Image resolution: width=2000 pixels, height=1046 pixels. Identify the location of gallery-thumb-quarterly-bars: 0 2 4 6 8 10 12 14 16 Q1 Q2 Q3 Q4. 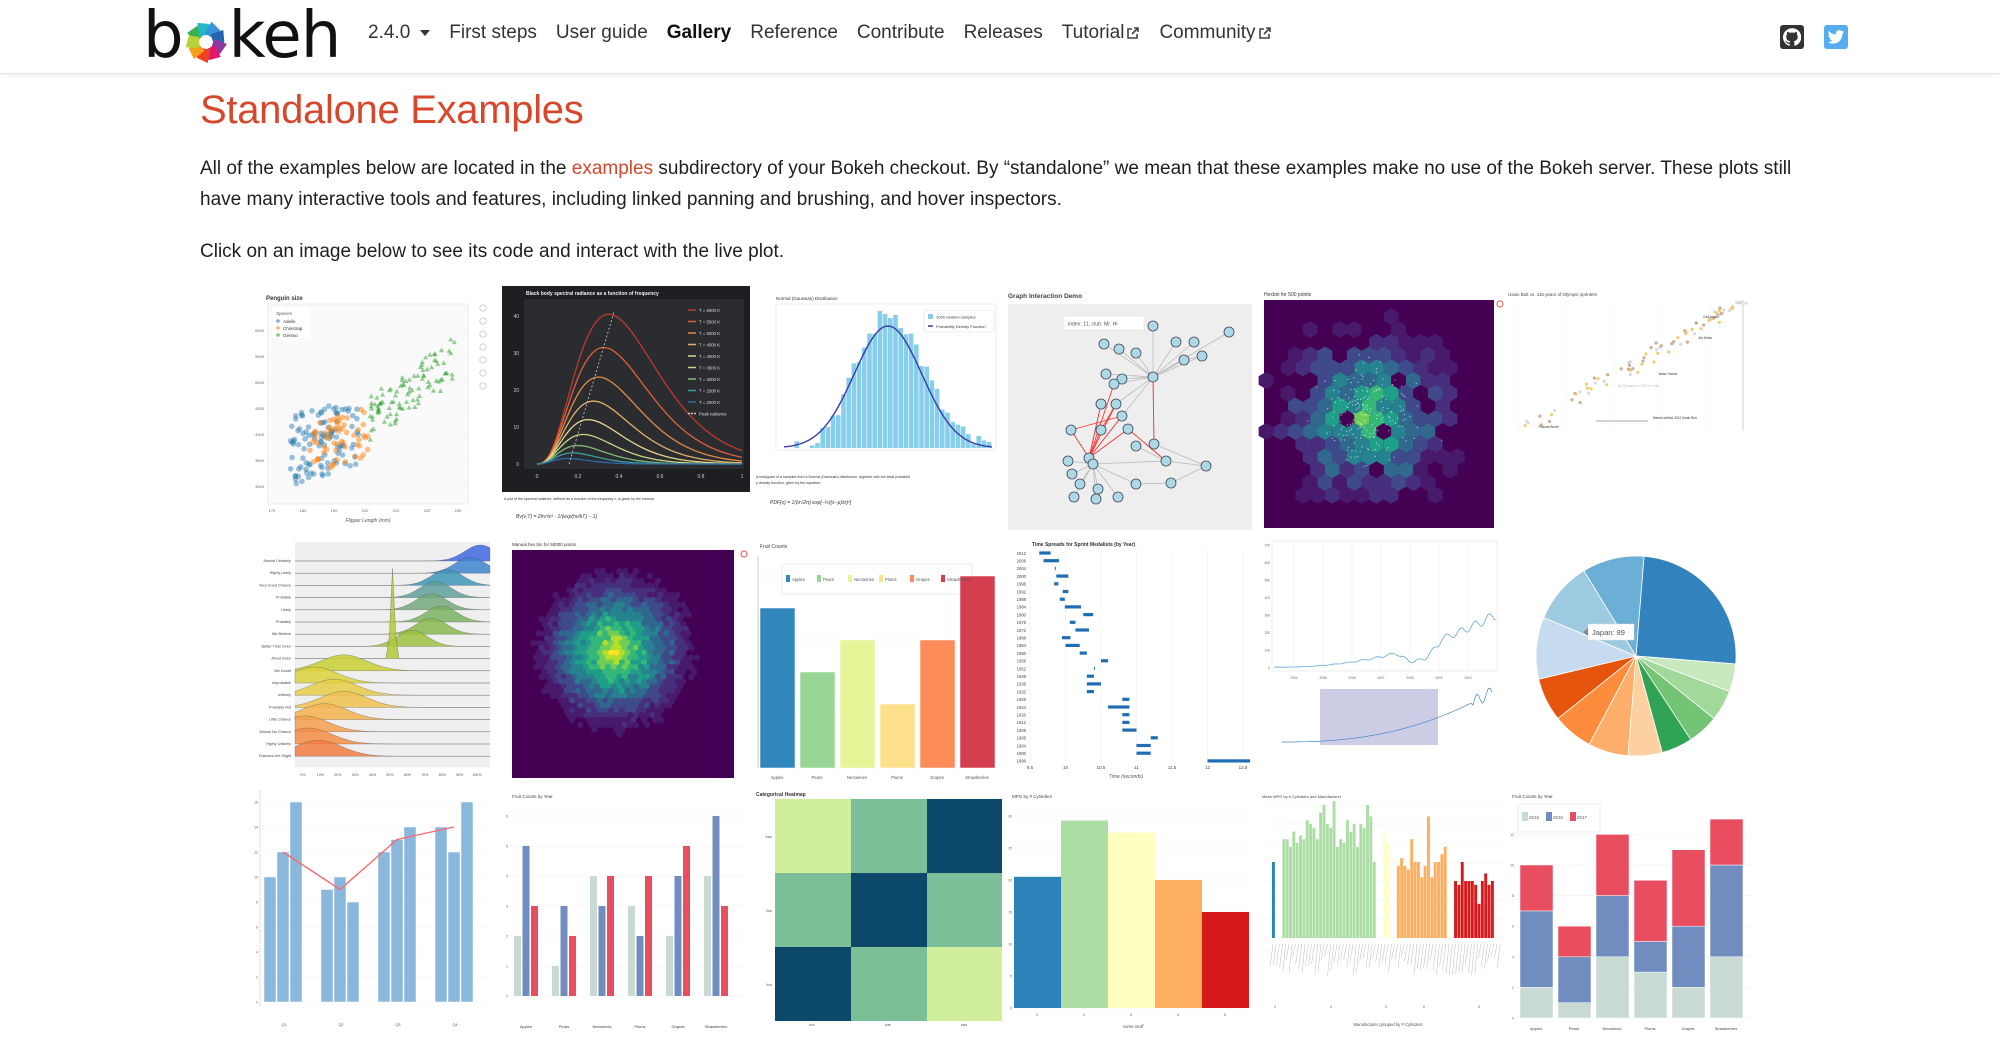
(374, 909).